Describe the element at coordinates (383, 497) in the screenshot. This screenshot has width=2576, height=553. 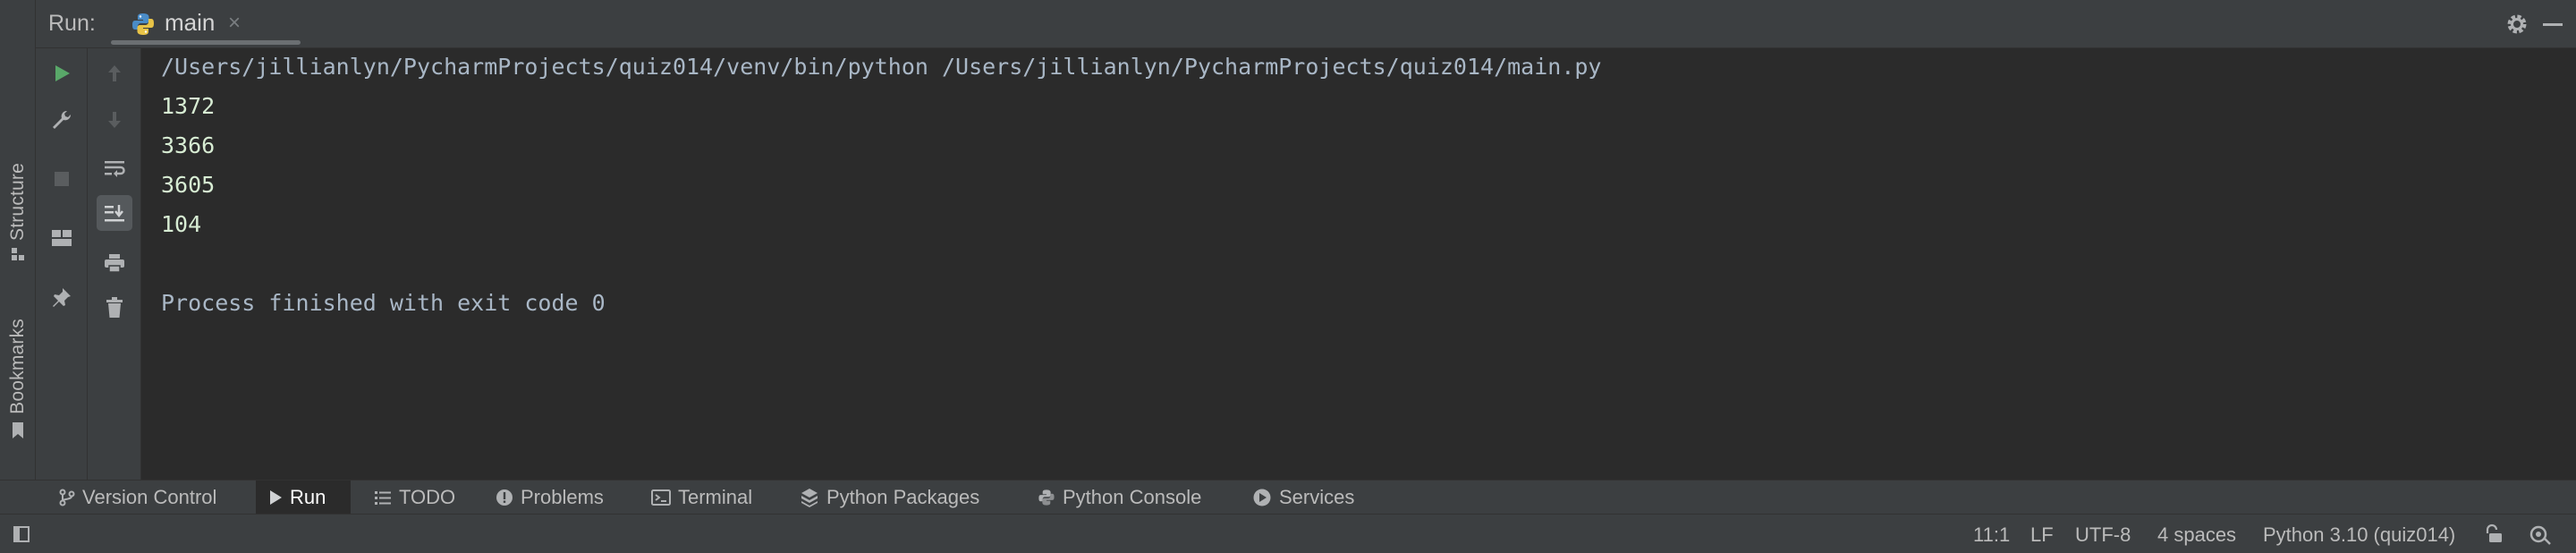
I see `list-icon` at that location.